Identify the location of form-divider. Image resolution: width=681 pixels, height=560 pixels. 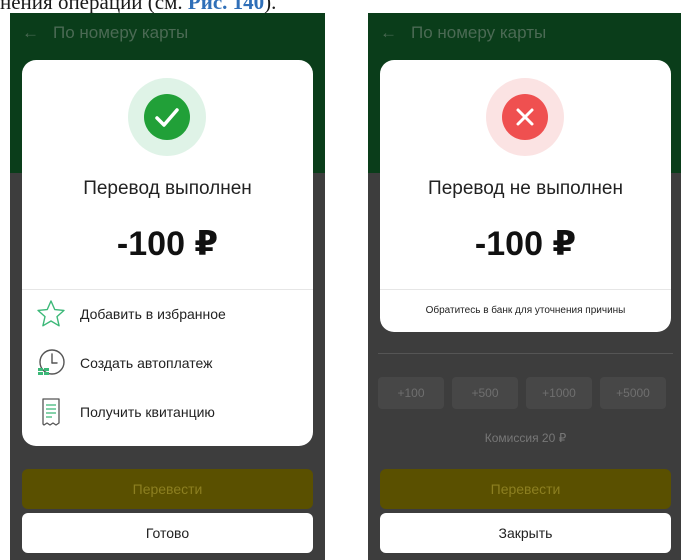
(525, 353).